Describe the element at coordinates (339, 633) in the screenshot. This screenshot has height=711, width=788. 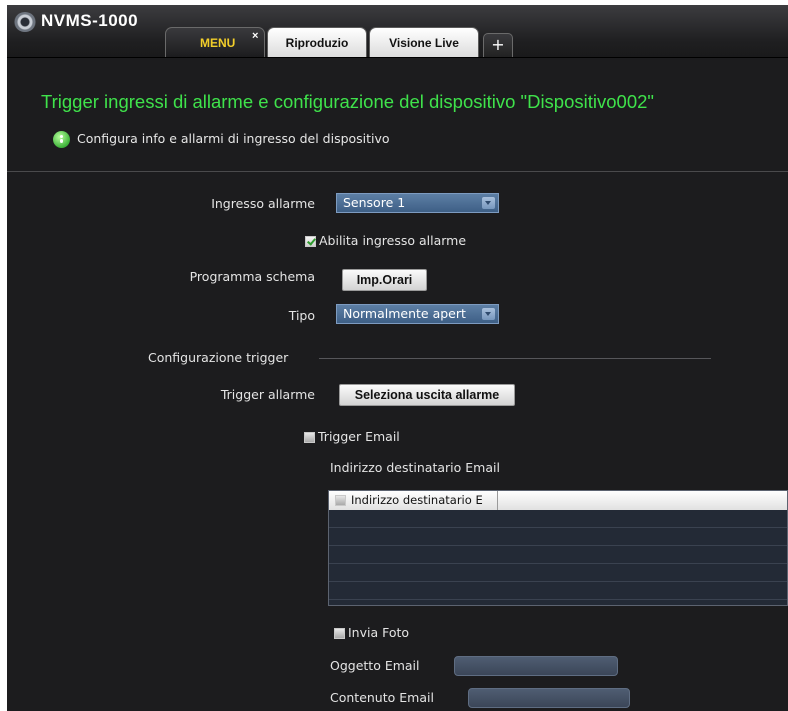
I see `send-photo-checkbox` at that location.